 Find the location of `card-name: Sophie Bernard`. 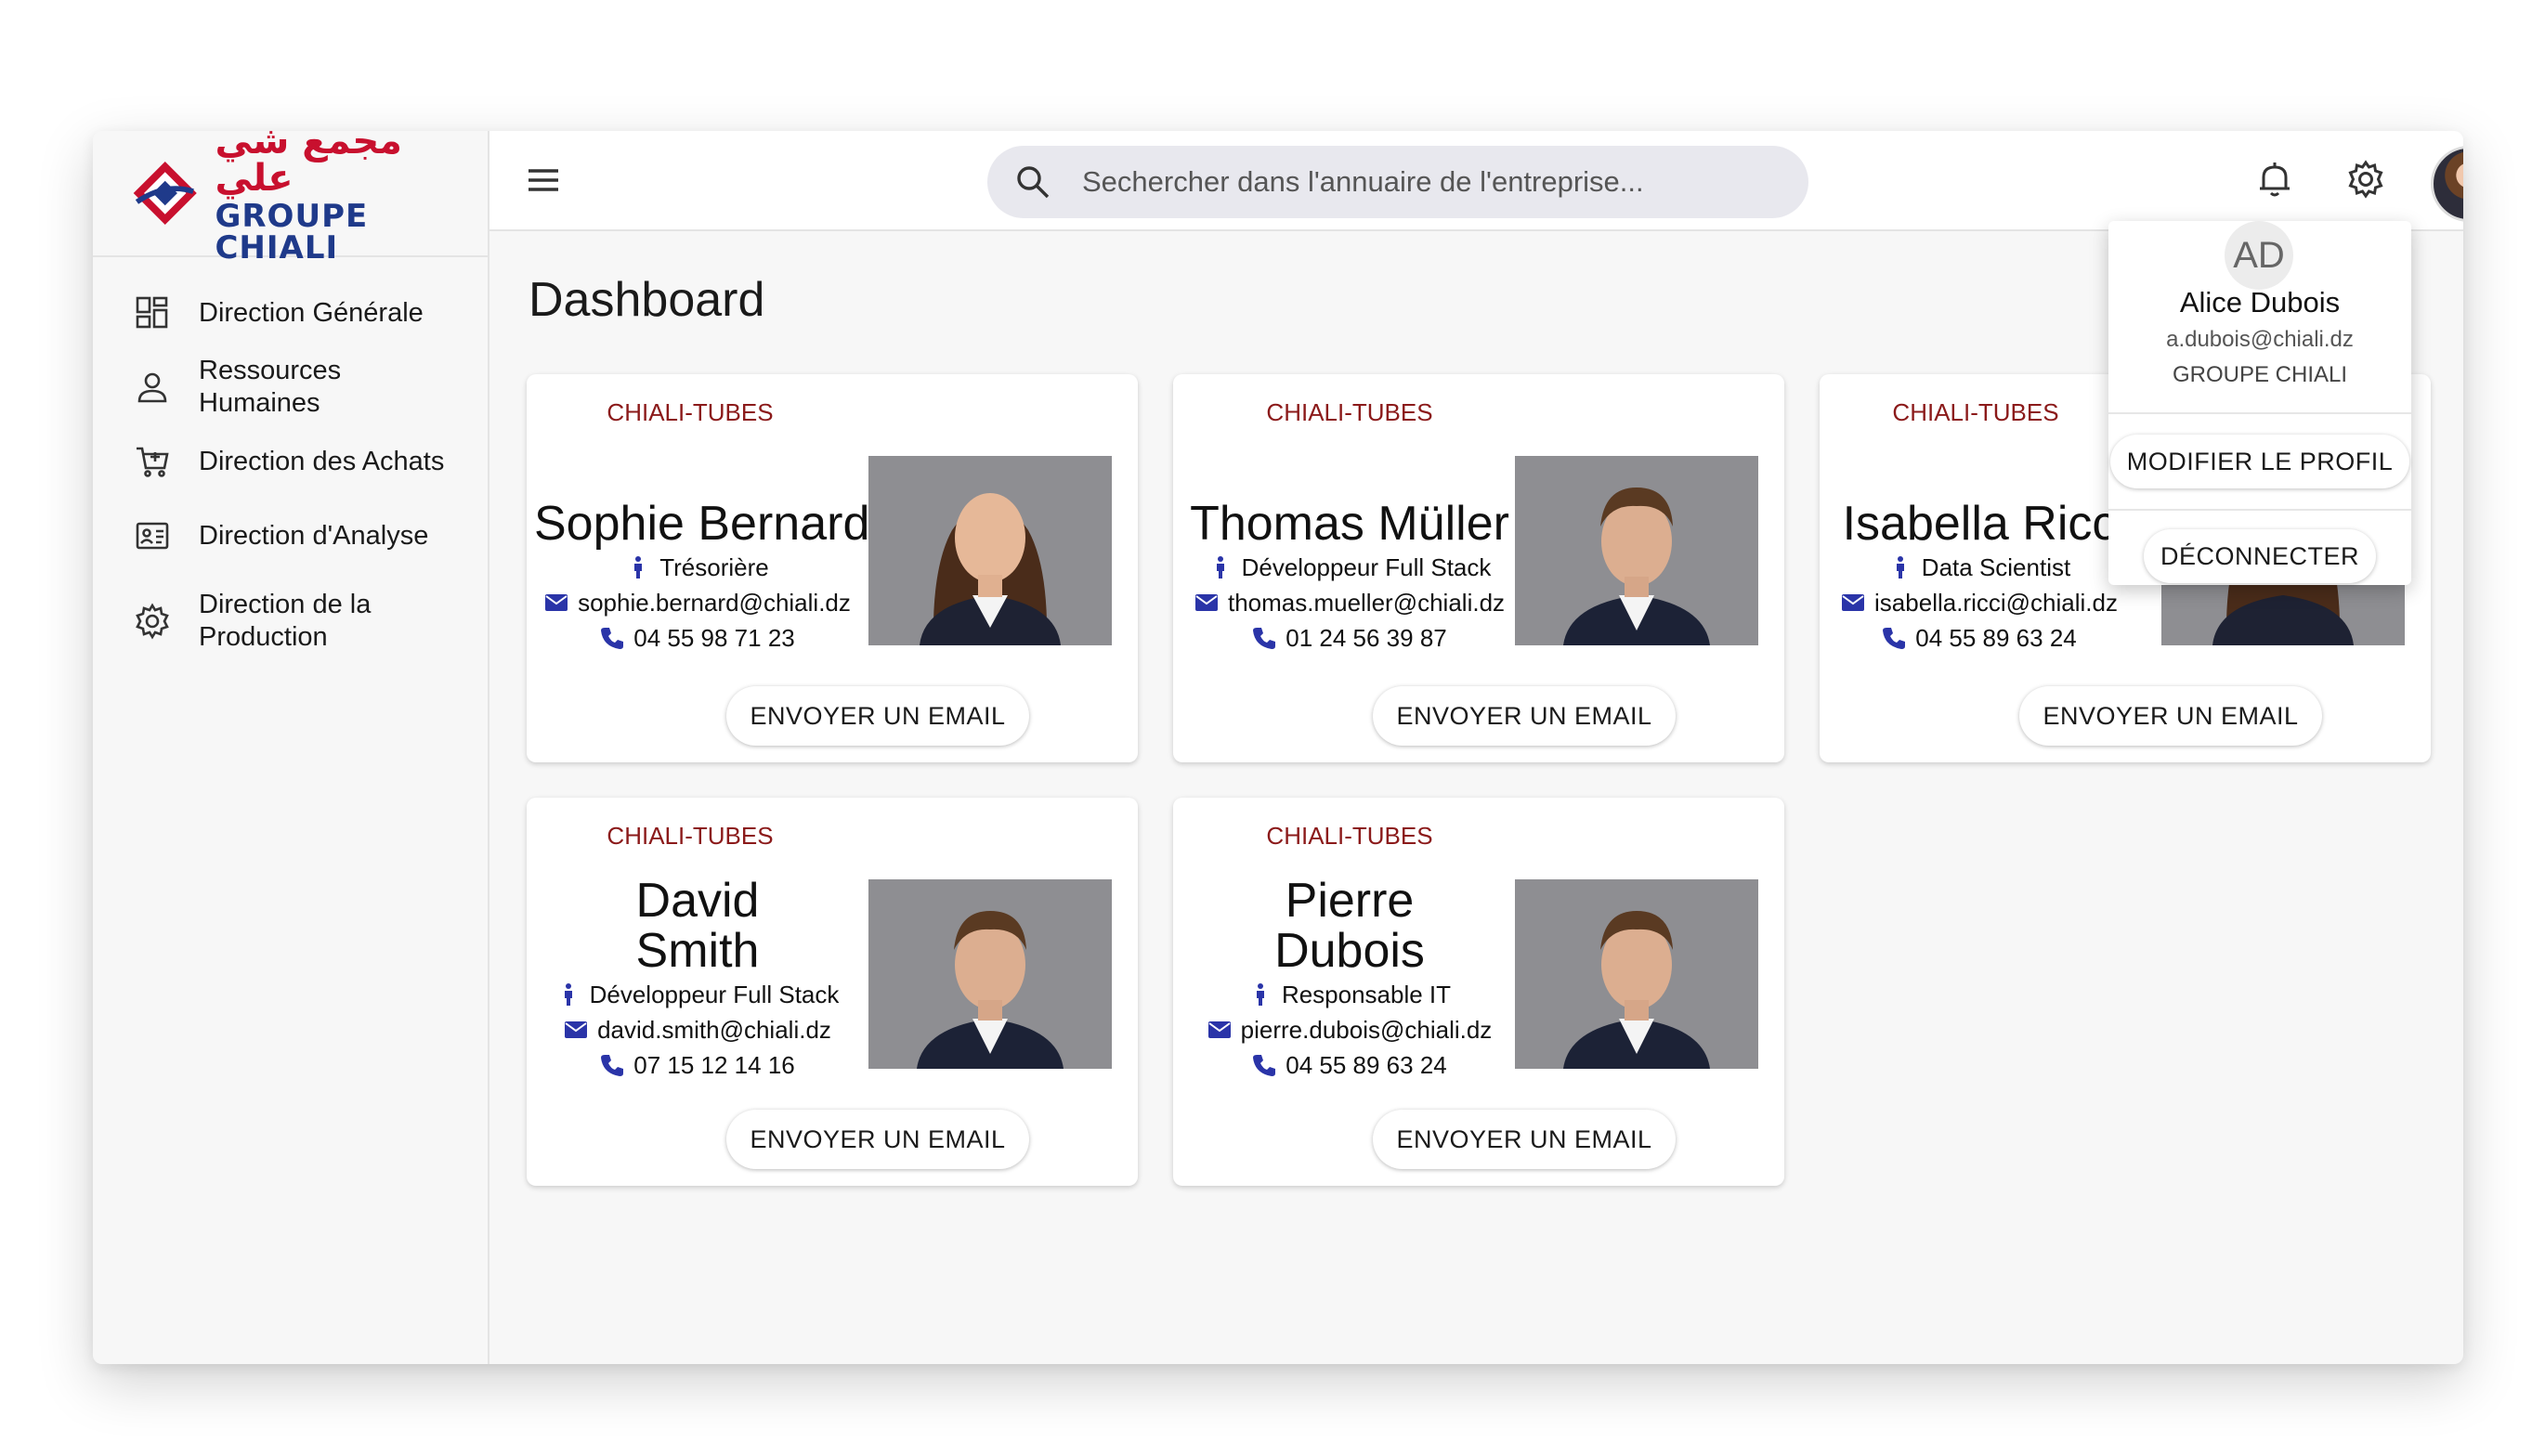

card-name: Sophie Bernard is located at coordinates (702, 524).